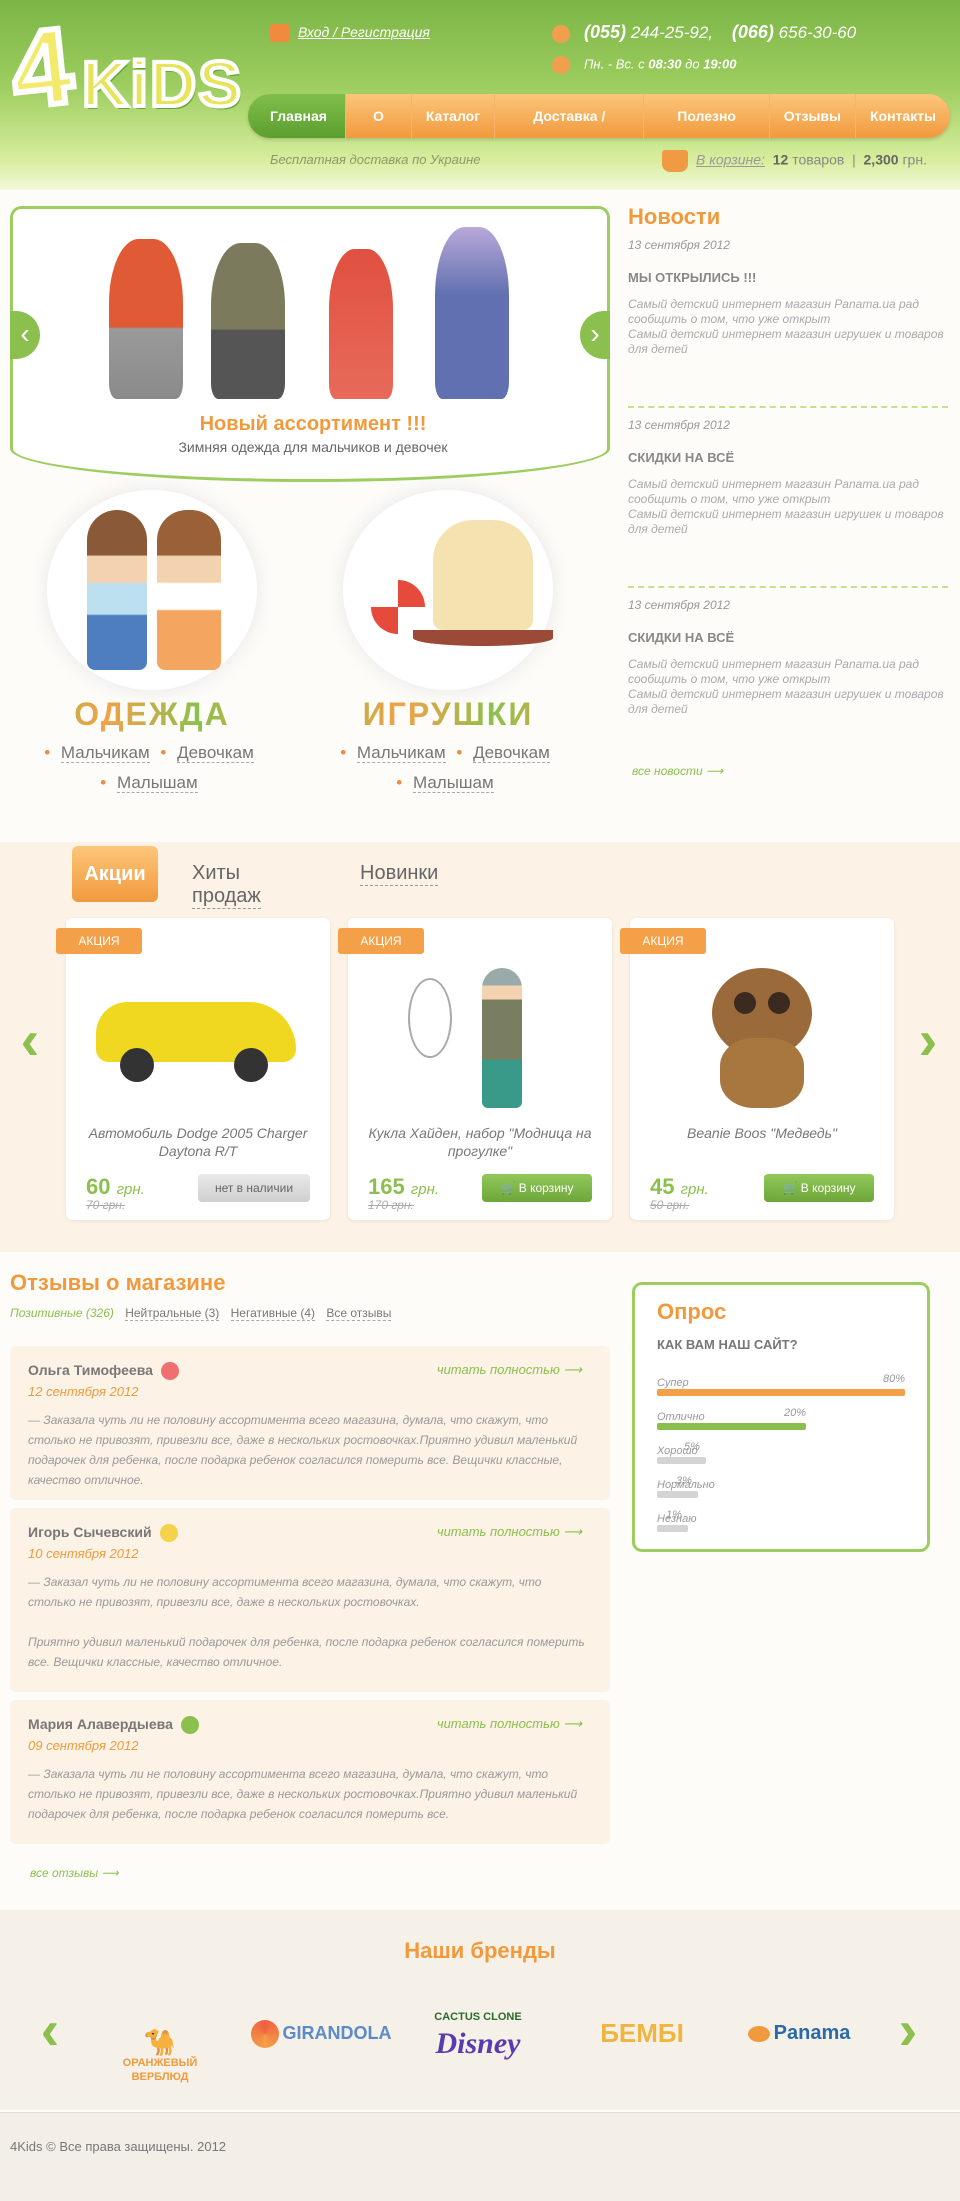 The width and height of the screenshot is (960, 2201). Describe the element at coordinates (478, 2043) in the screenshot. I see `brand-name: Disney` at that location.